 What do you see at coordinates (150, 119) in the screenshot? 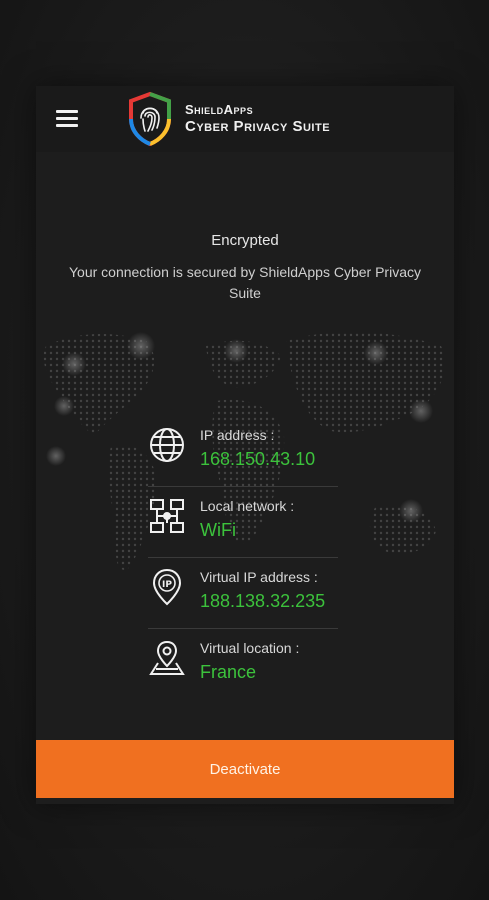
I see `fingerprint-shield-icon` at bounding box center [150, 119].